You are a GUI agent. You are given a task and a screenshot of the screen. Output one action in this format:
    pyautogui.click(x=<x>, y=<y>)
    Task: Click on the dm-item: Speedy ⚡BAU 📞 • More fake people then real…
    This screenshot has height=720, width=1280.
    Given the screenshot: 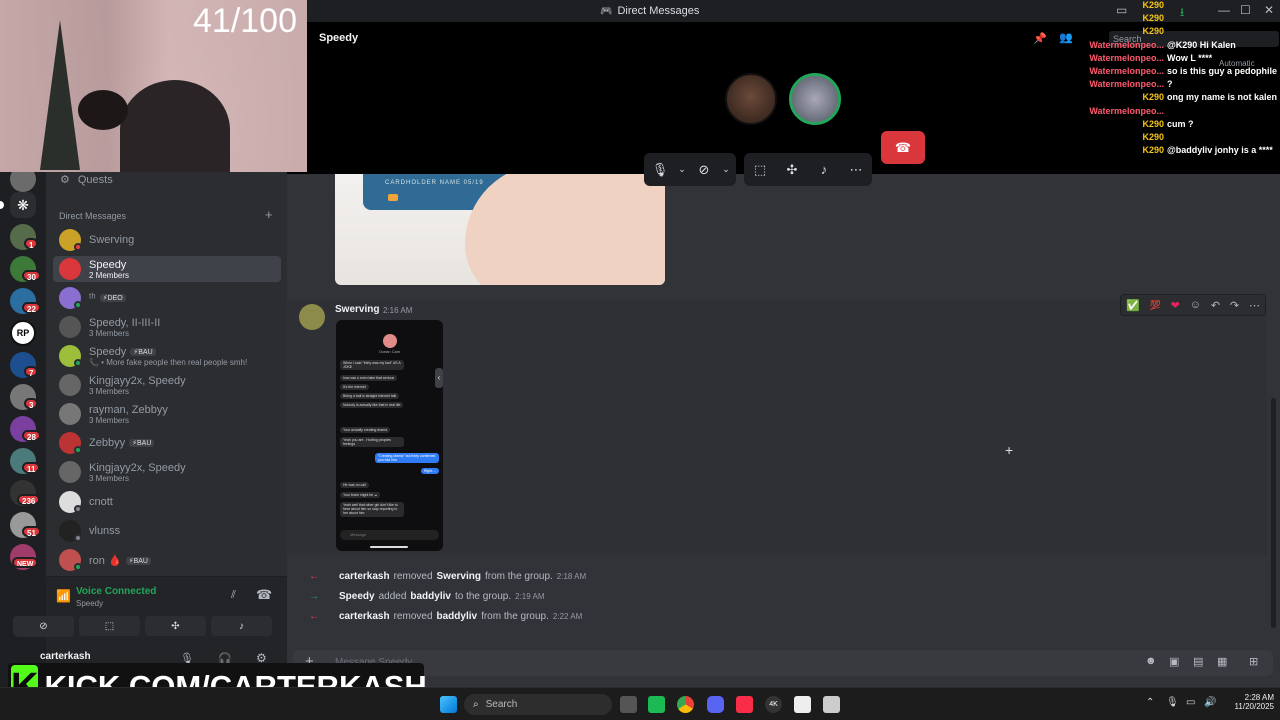 What is the action you would take?
    pyautogui.click(x=167, y=356)
    